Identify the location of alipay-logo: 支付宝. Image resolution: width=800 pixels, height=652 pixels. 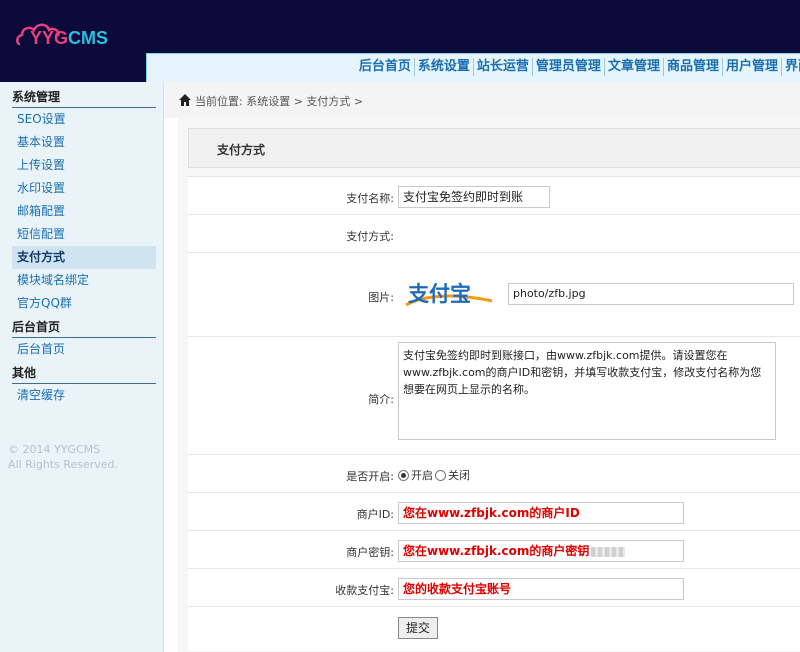
(449, 294).